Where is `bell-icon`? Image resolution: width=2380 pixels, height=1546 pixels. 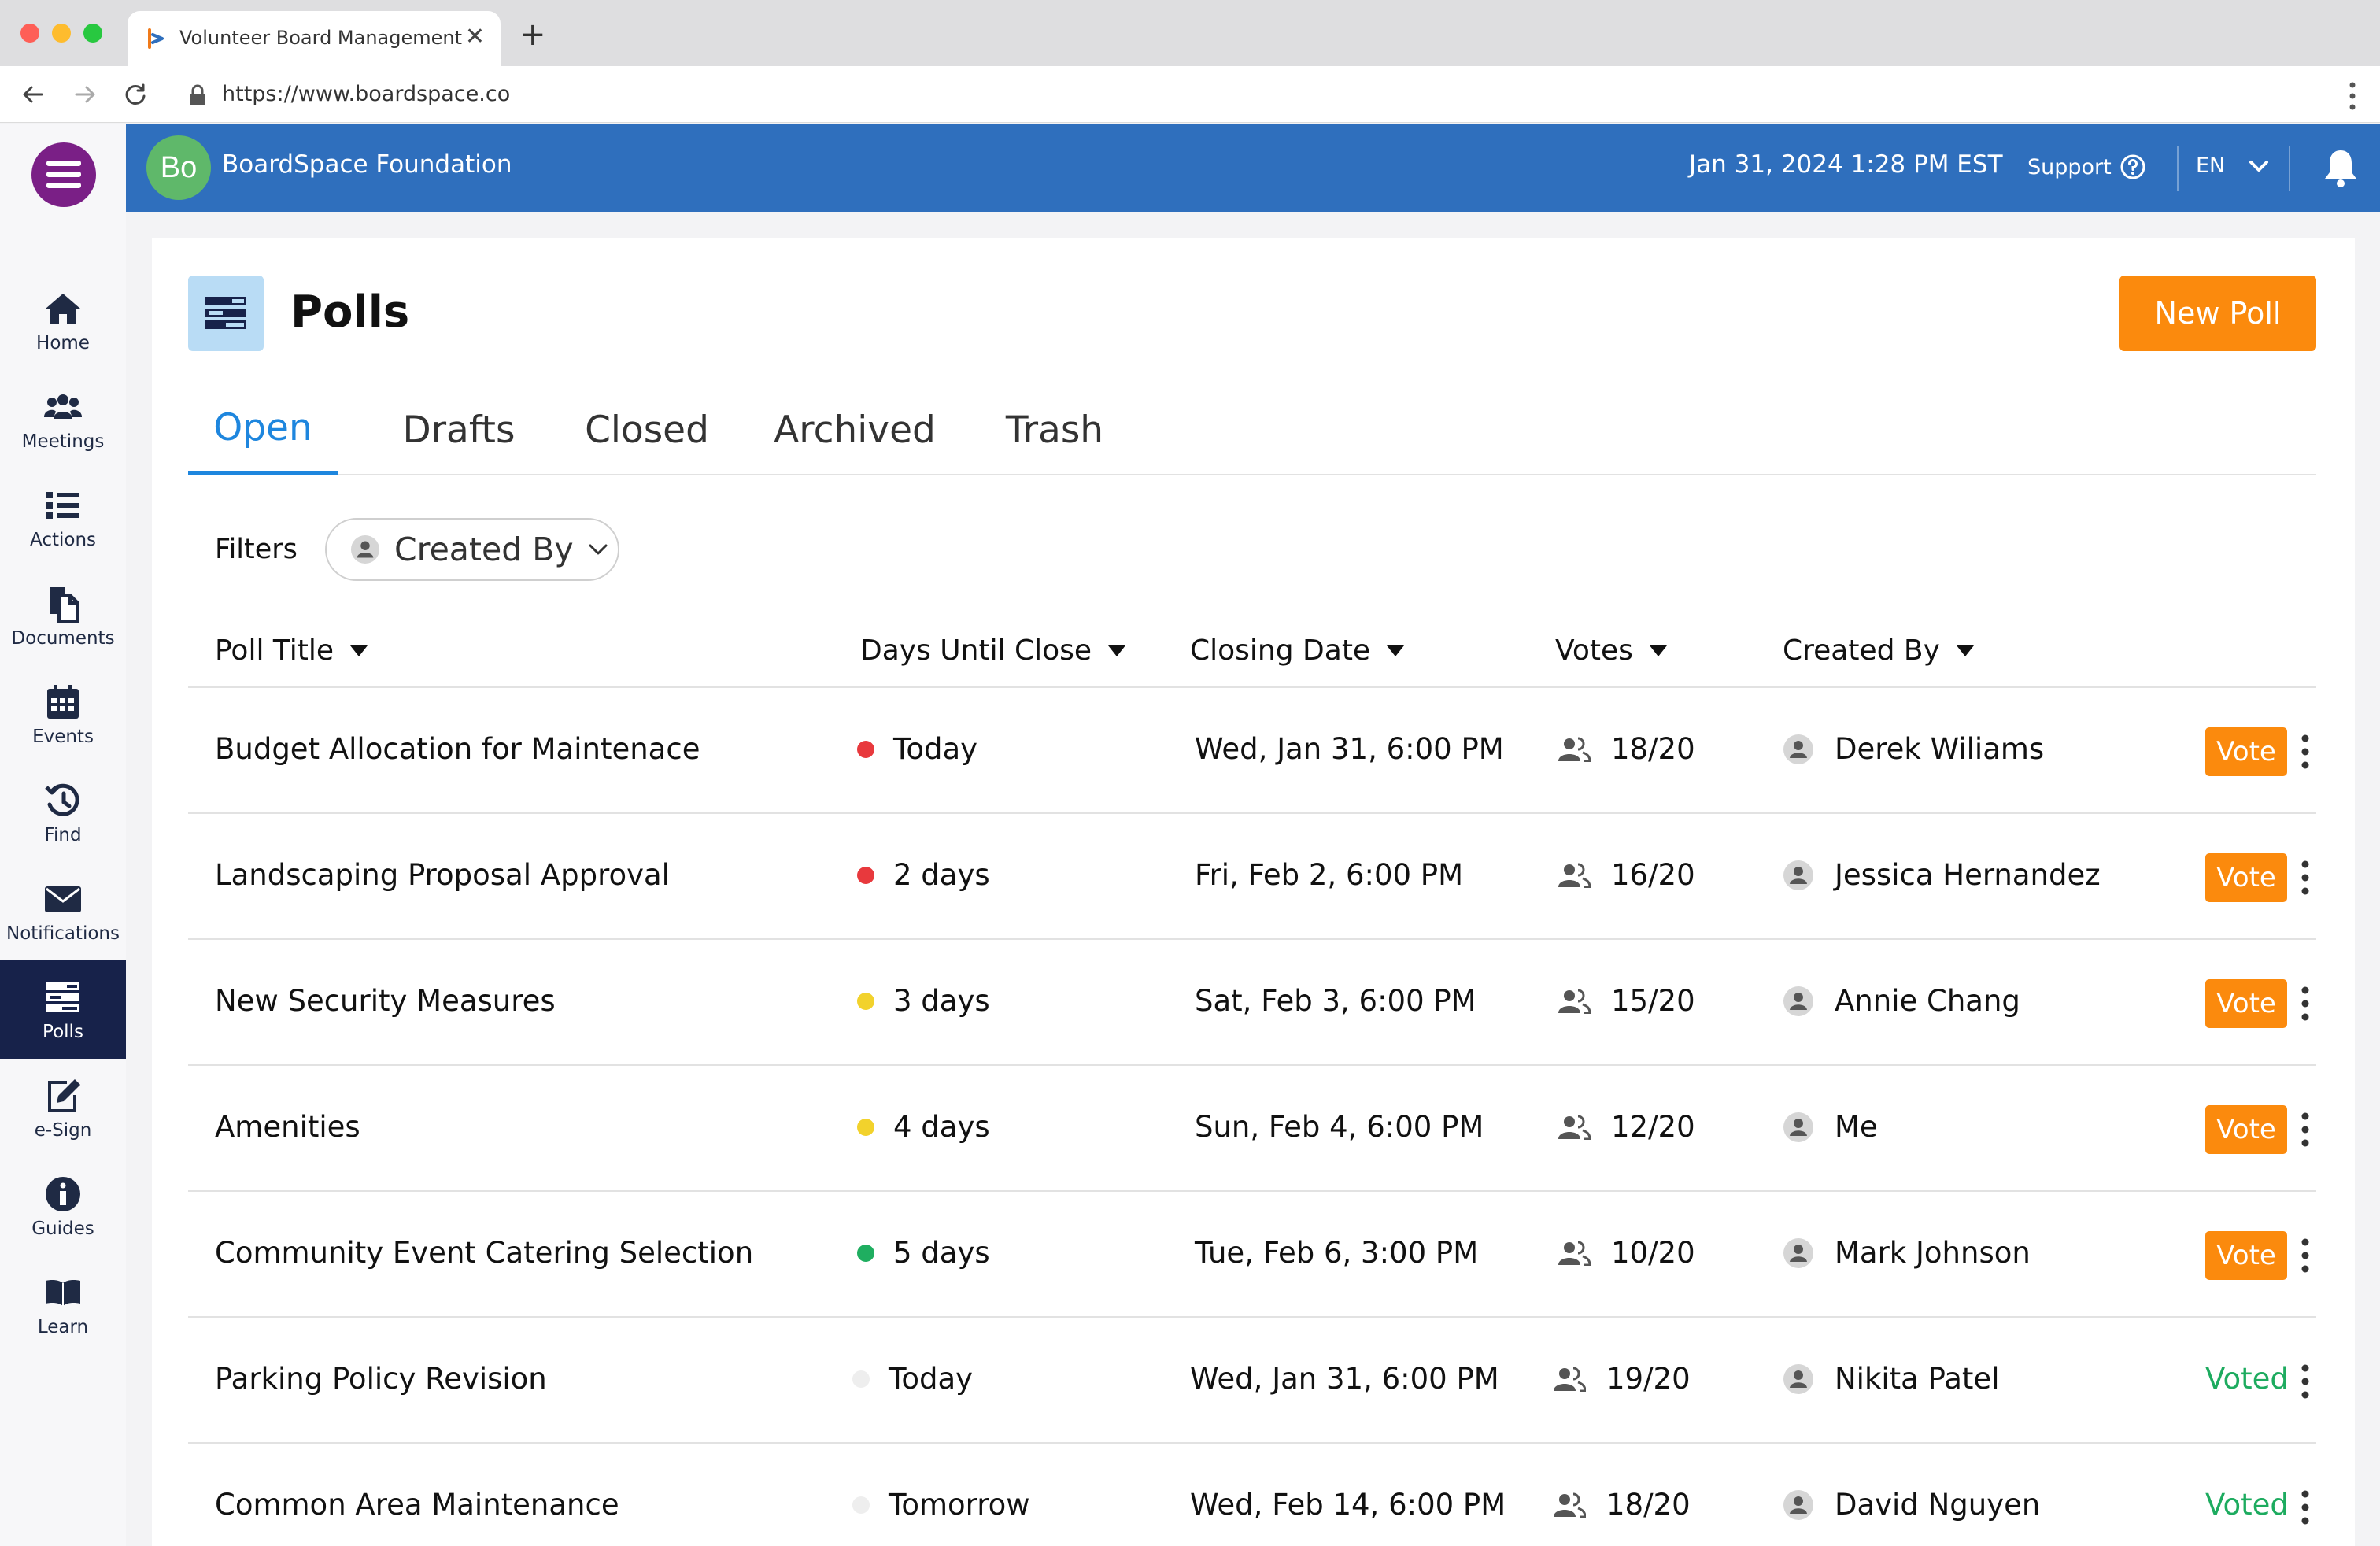
bell-icon is located at coordinates (2341, 167).